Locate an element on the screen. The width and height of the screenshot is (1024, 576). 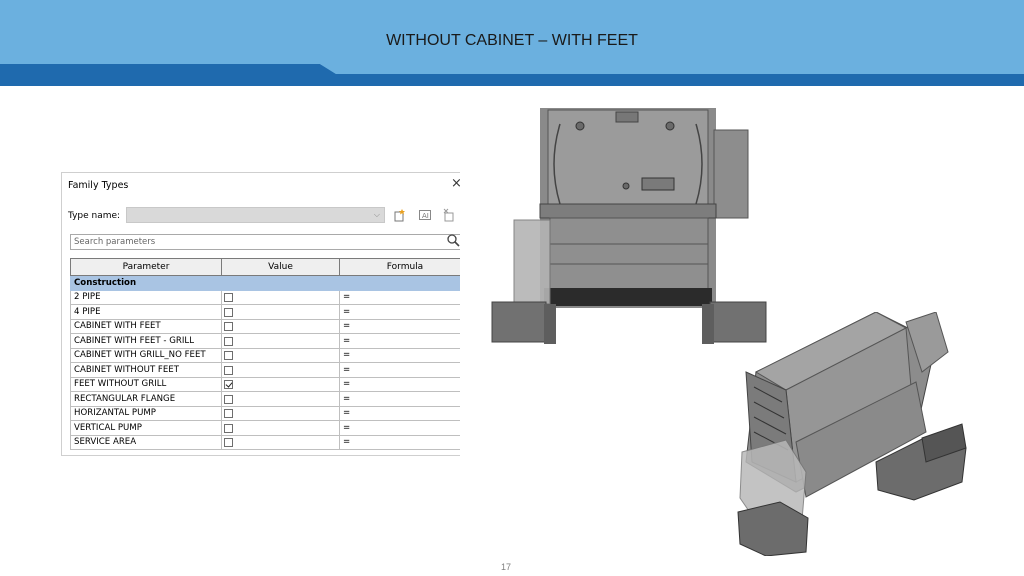
parameter-name: FEET WITHOUT GRILL is located at coordinates (146, 384).